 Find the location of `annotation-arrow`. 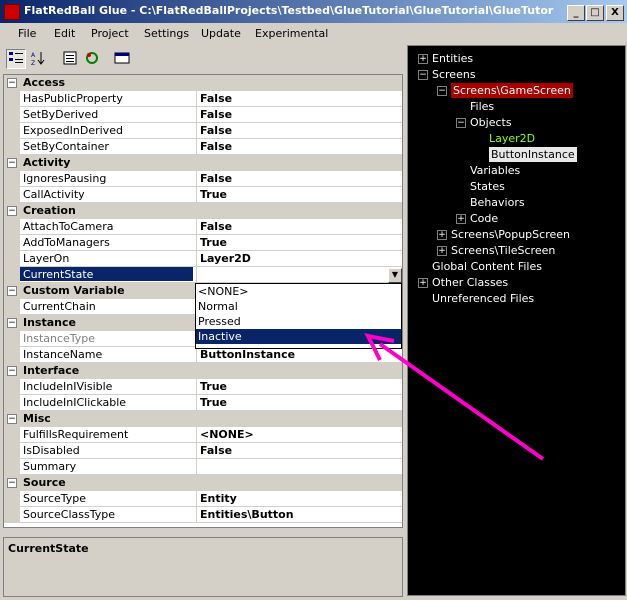

annotation-arrow is located at coordinates (454, 397).